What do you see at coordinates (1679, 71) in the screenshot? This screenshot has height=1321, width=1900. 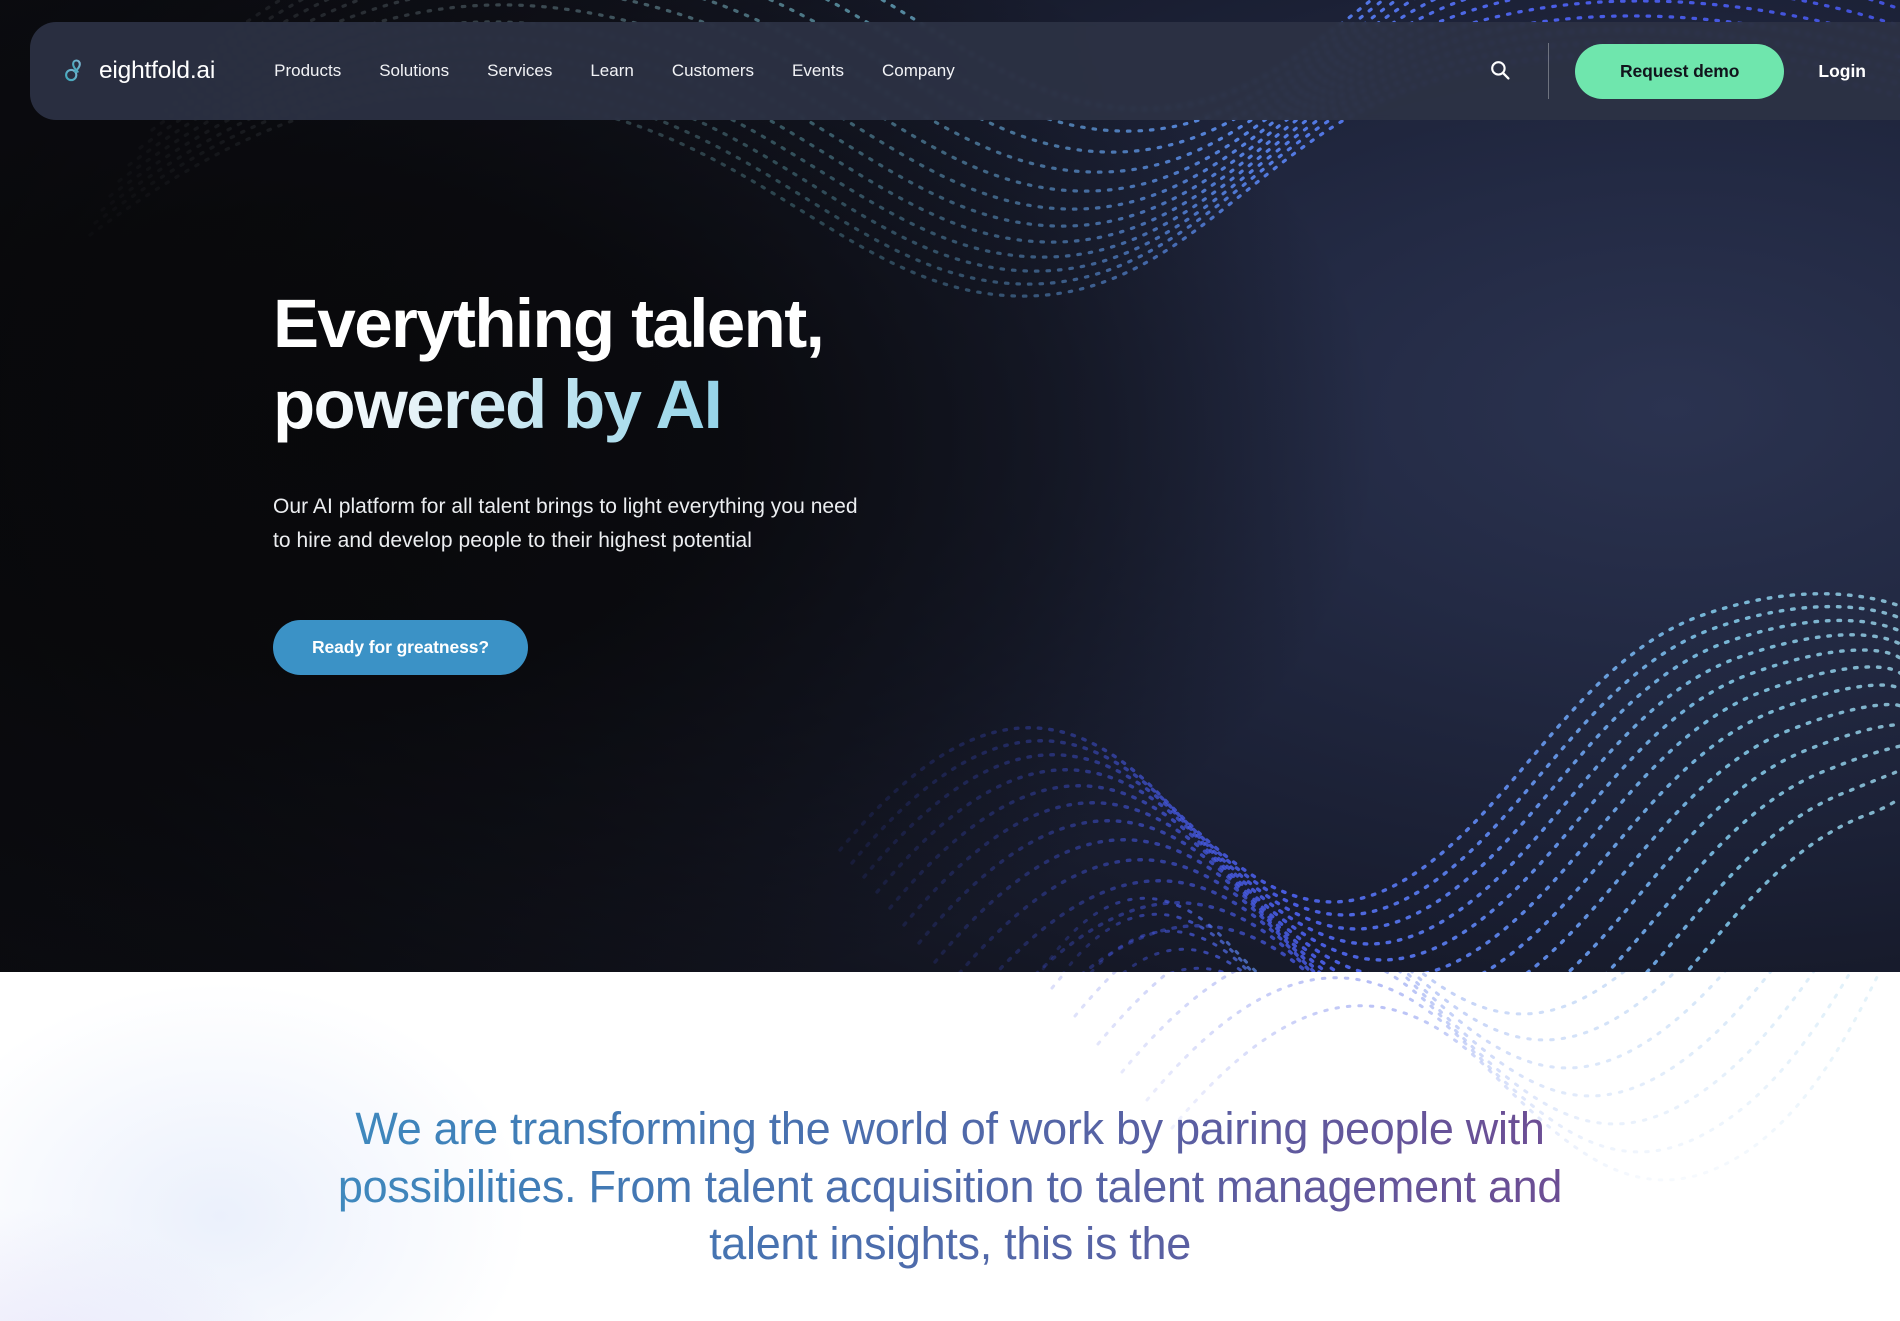 I see `request-demo-button: Request demo` at bounding box center [1679, 71].